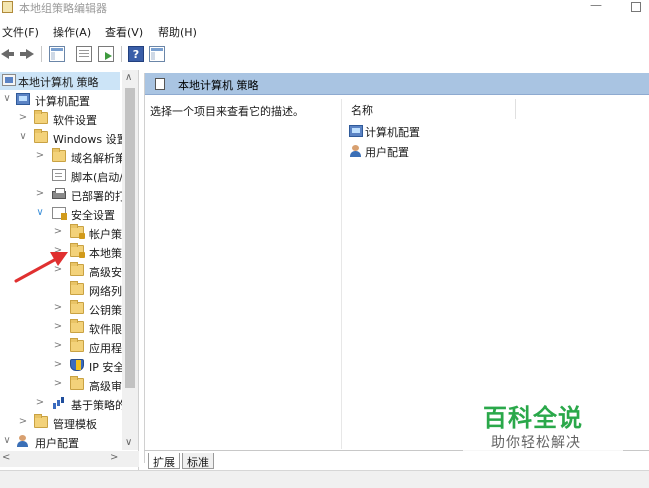  Describe the element at coordinates (533, 418) in the screenshot. I see `watermark-title: 百科全说` at that location.